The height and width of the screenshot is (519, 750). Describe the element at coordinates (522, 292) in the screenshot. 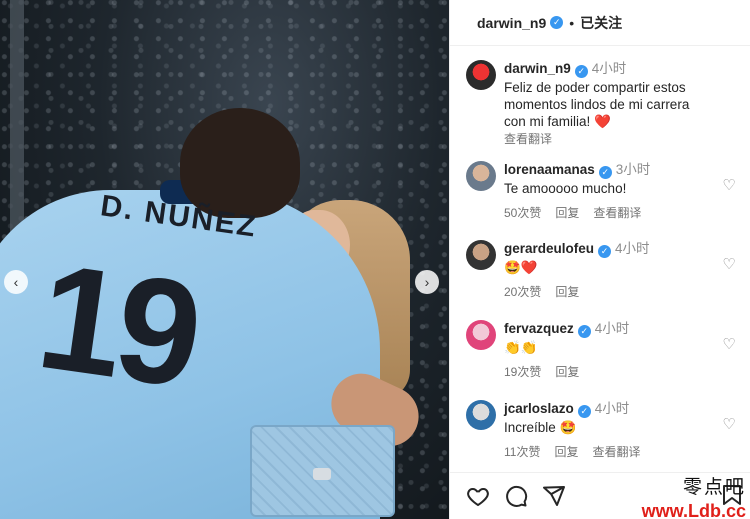

I see `like-count: 20次赞` at that location.